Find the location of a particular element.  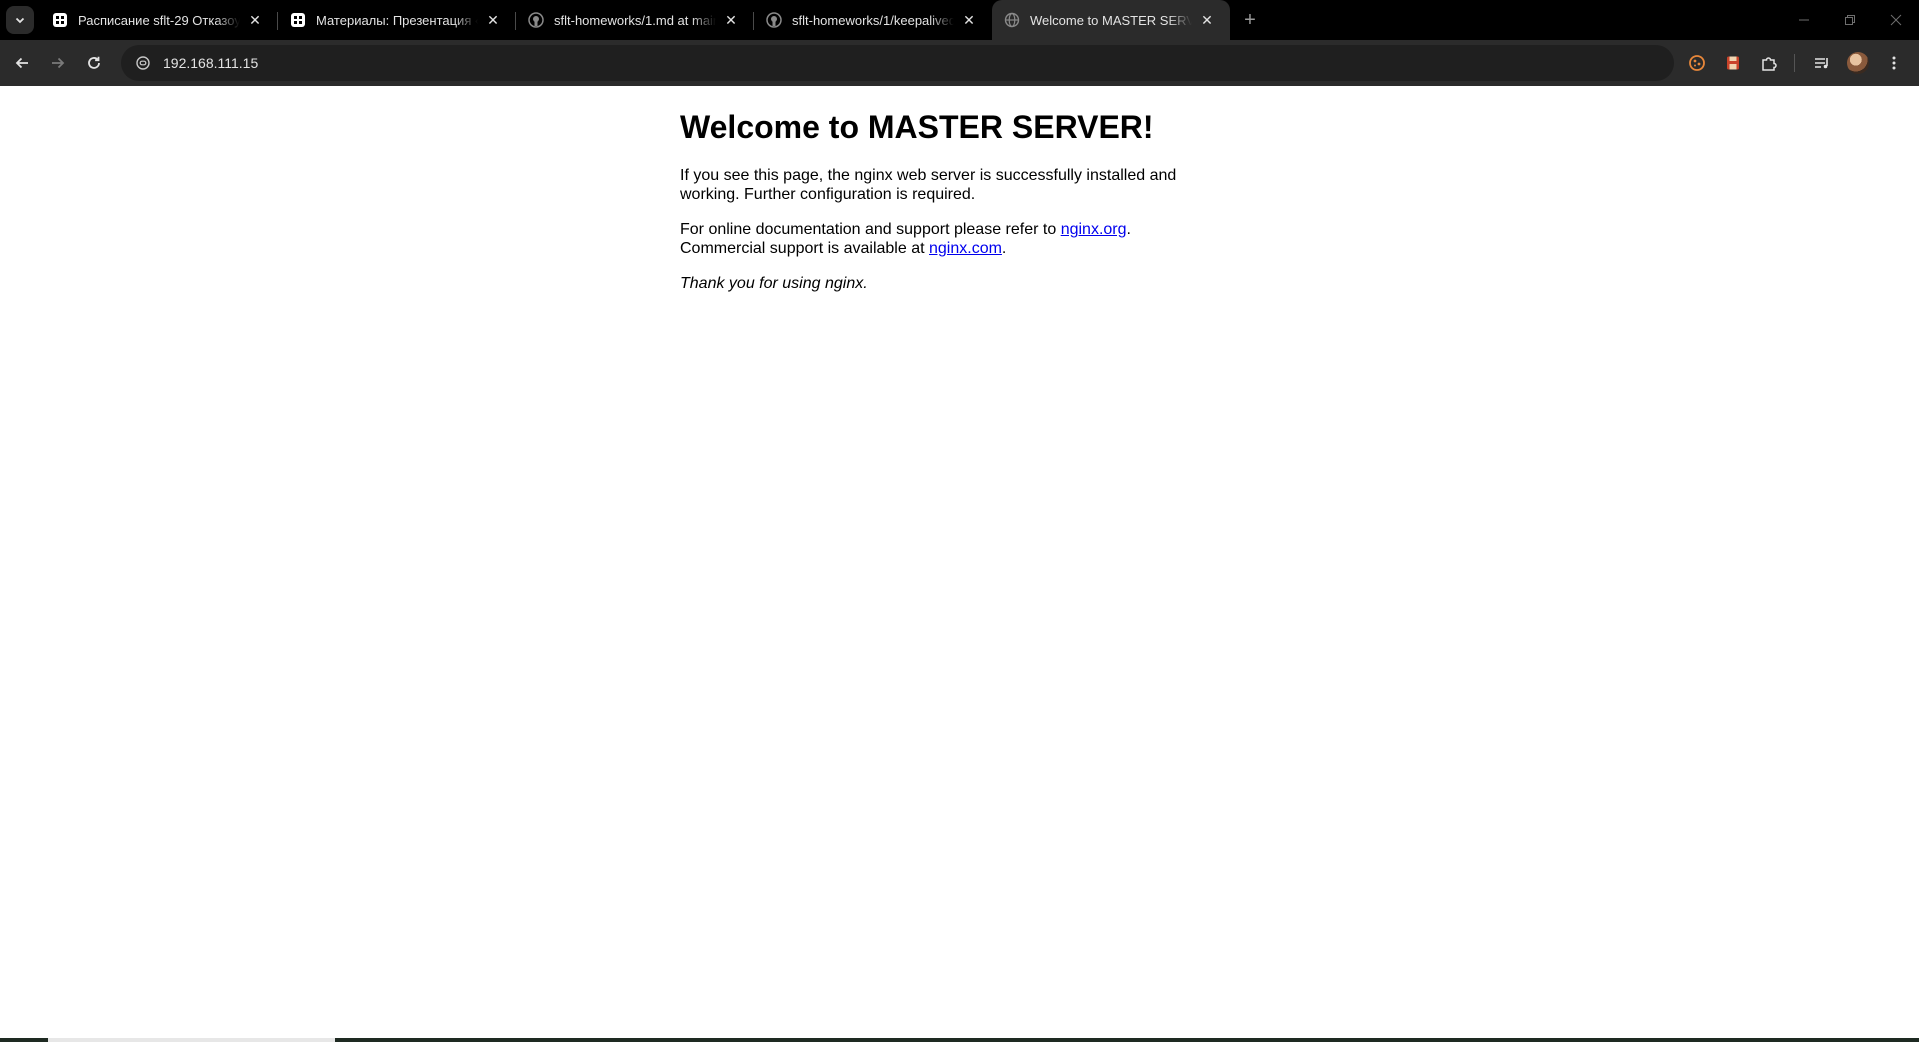

bottom-border is located at coordinates (959, 1040).